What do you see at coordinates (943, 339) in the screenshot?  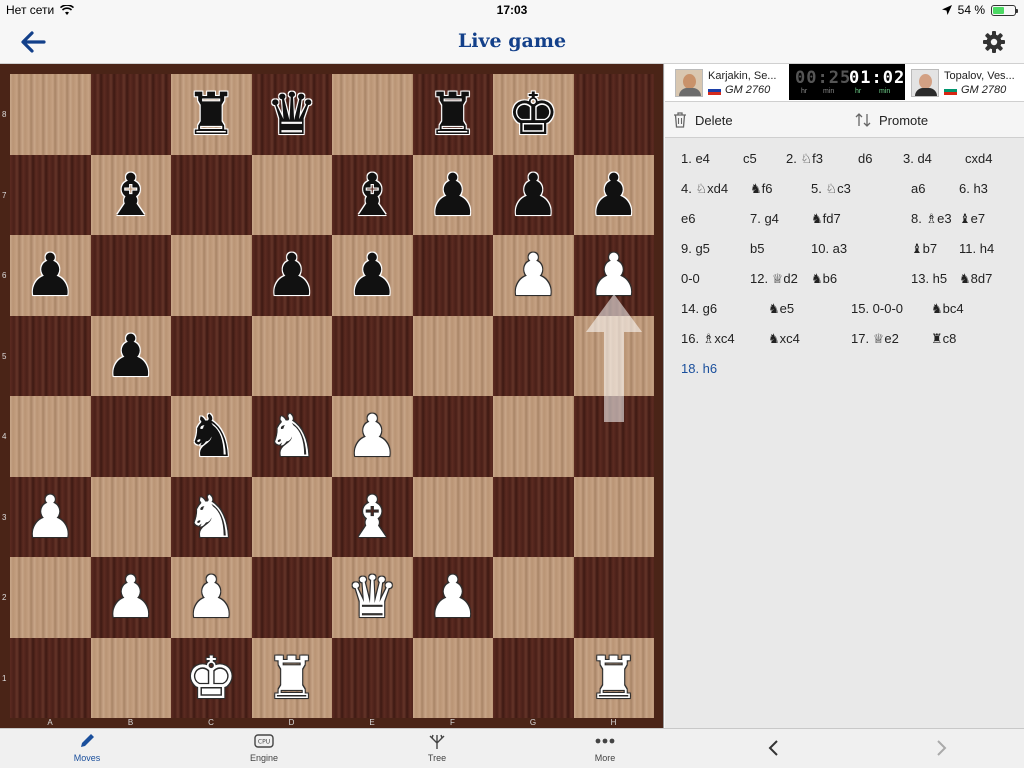 I see `move-item: ♜c8` at bounding box center [943, 339].